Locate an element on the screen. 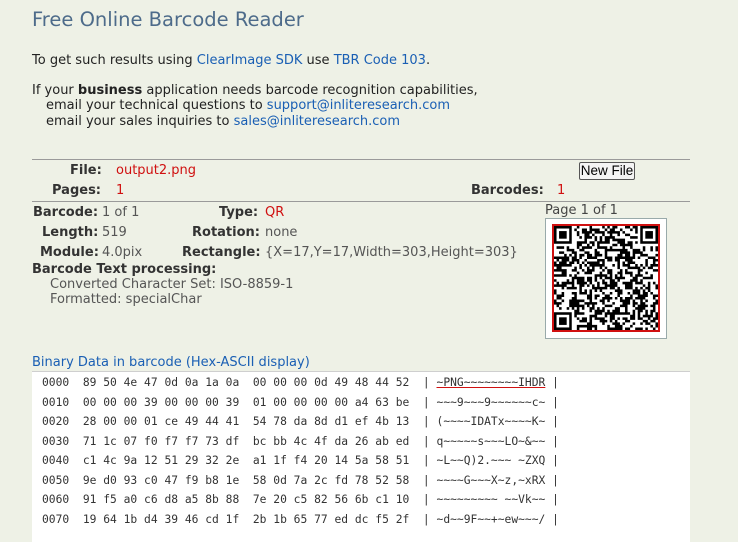 The height and width of the screenshot is (542, 738). rectangle-value: {X=17,Y=17,Width=303,Height=303} is located at coordinates (391, 252).